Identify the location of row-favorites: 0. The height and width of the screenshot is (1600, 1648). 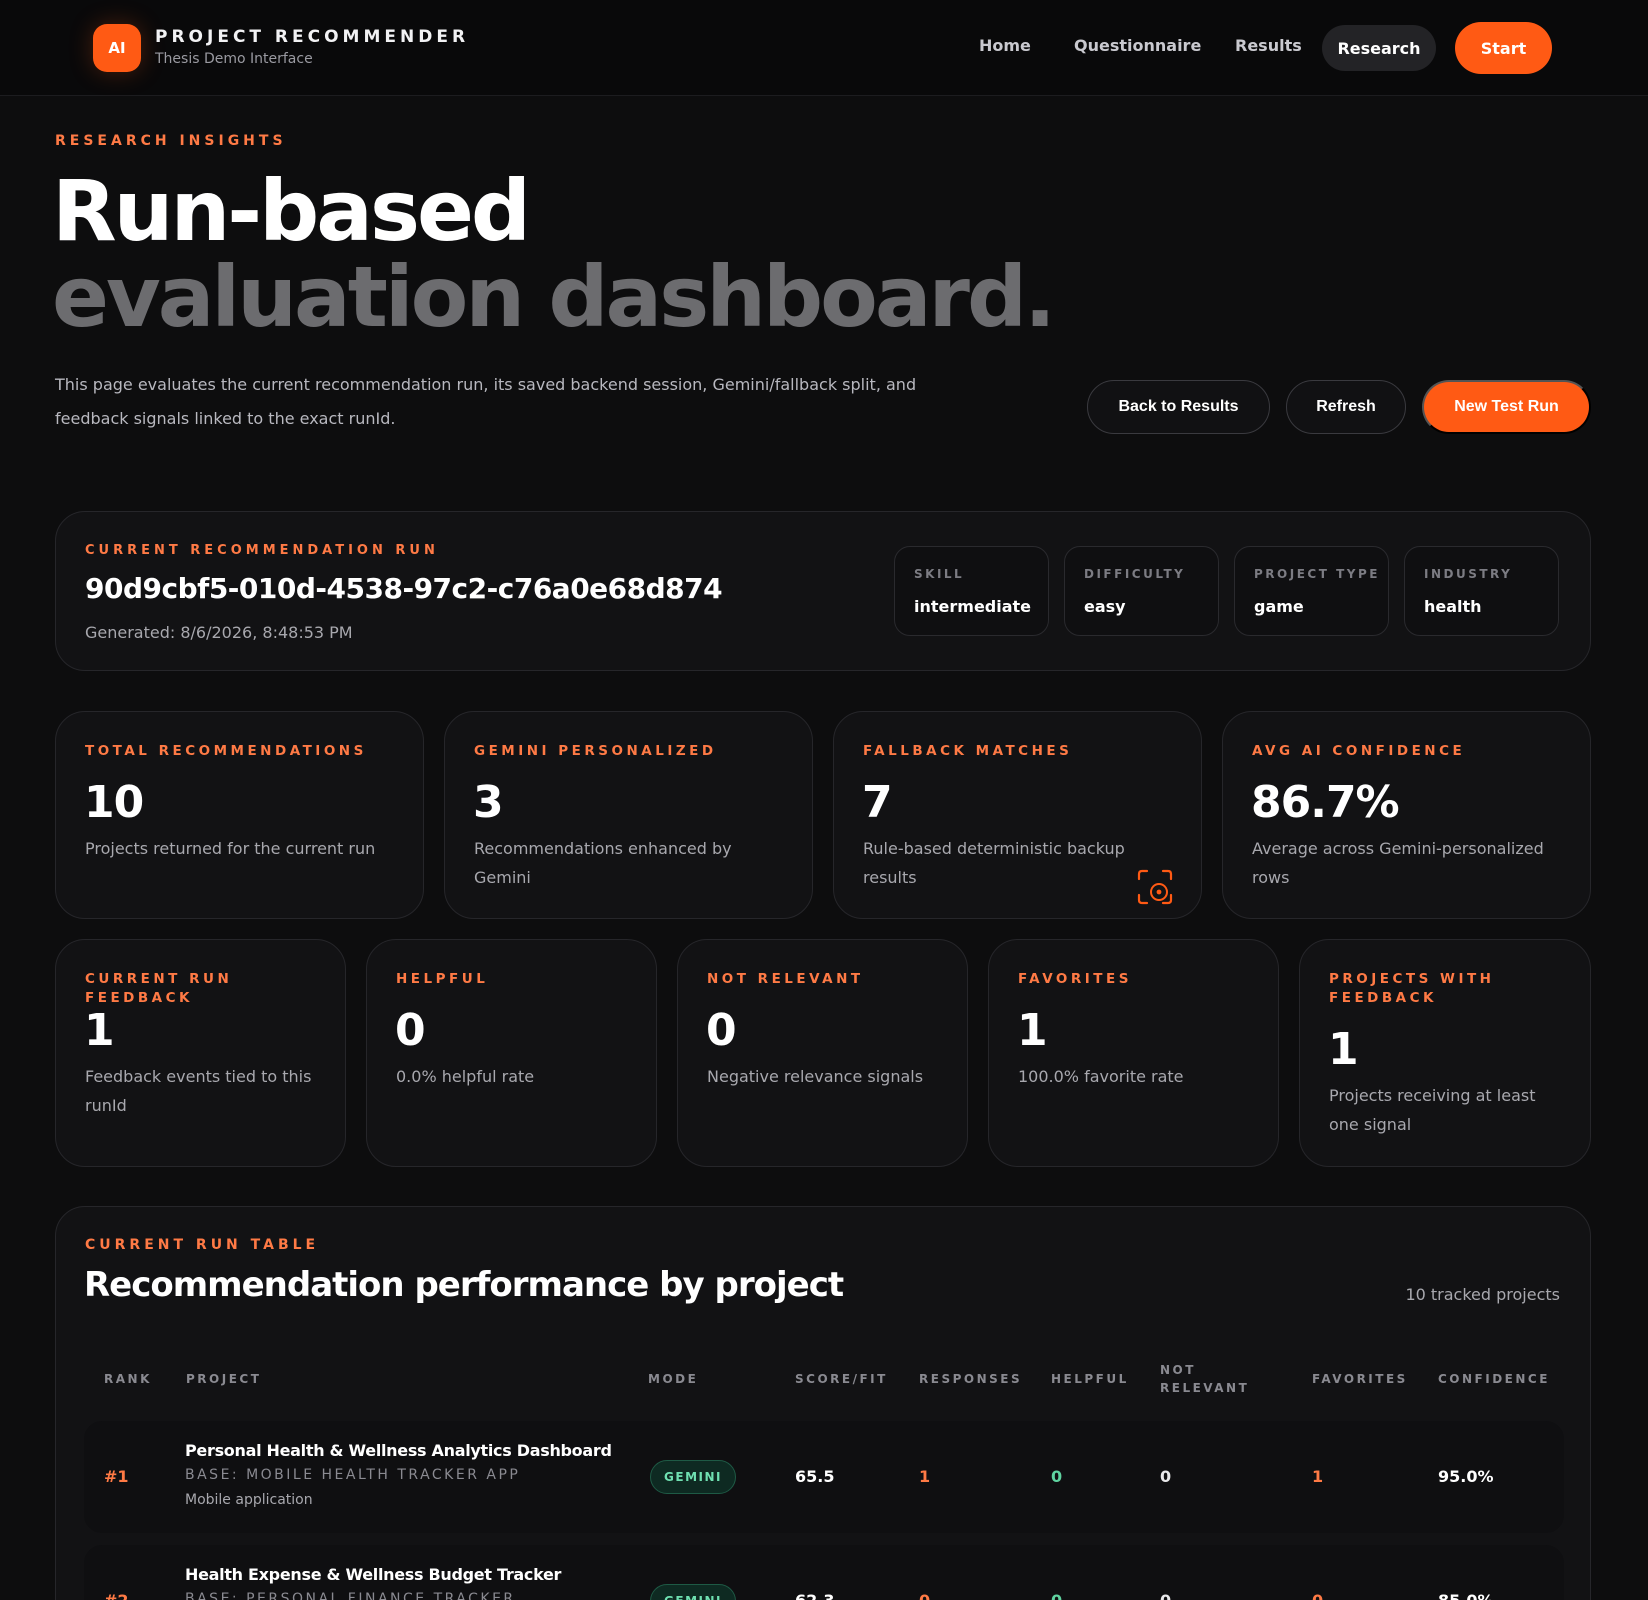
(1317, 1595).